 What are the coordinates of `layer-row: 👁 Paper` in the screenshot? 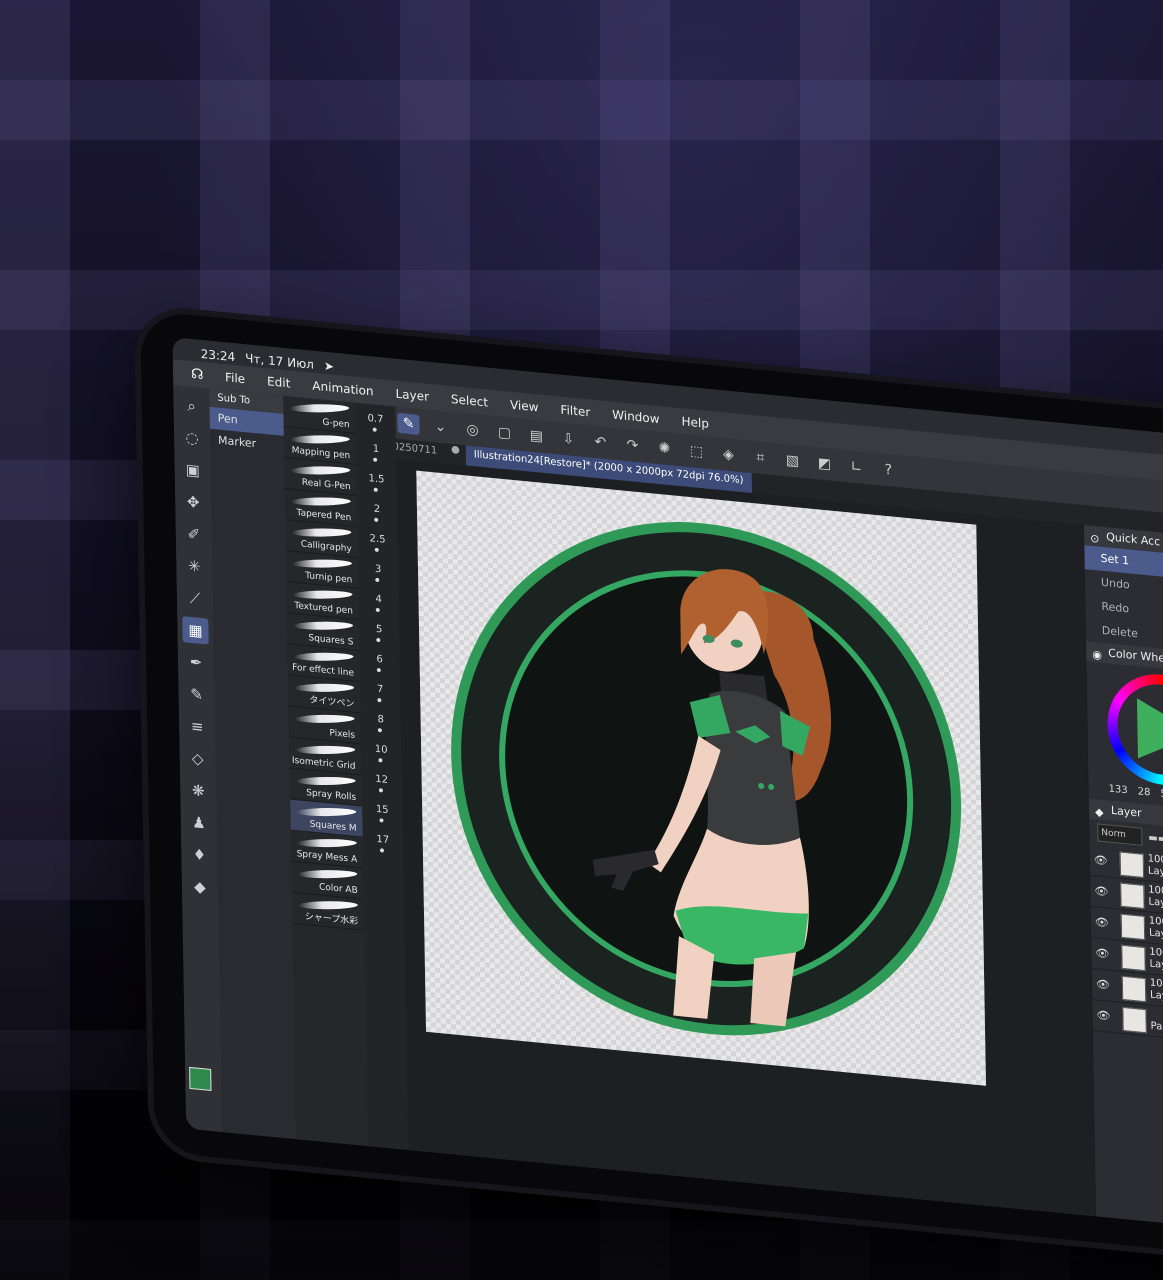 It's located at (1127, 1022).